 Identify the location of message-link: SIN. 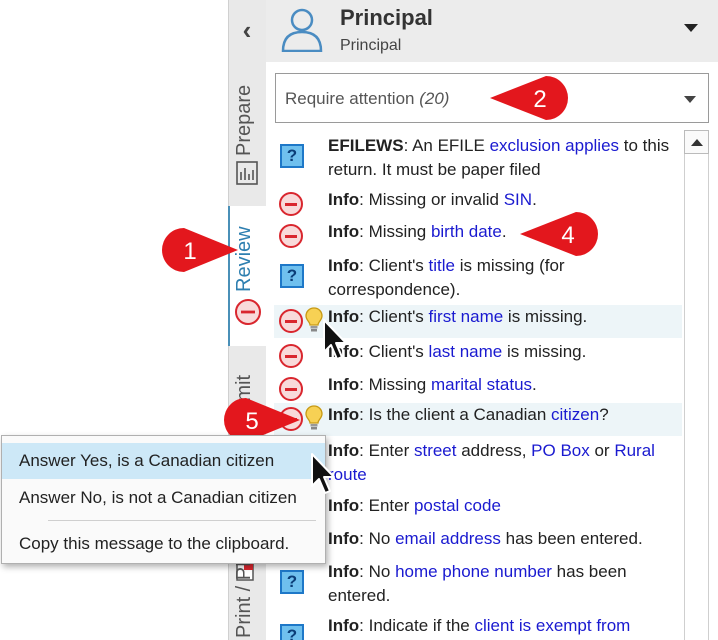
(518, 199).